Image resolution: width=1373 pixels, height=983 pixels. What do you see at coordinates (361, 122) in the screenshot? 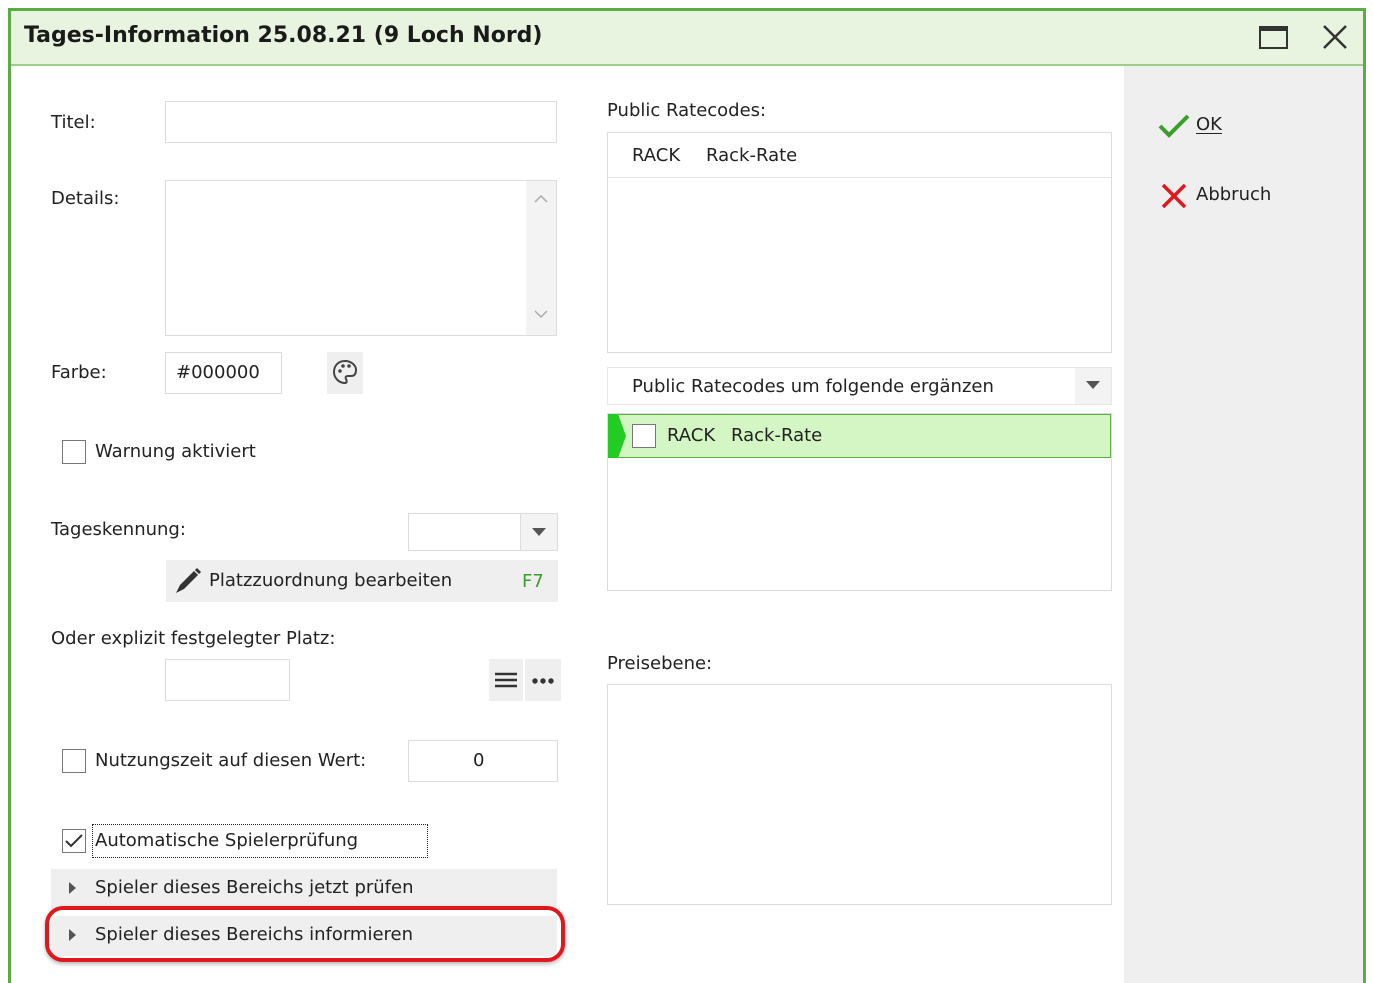
I see `titel-input` at bounding box center [361, 122].